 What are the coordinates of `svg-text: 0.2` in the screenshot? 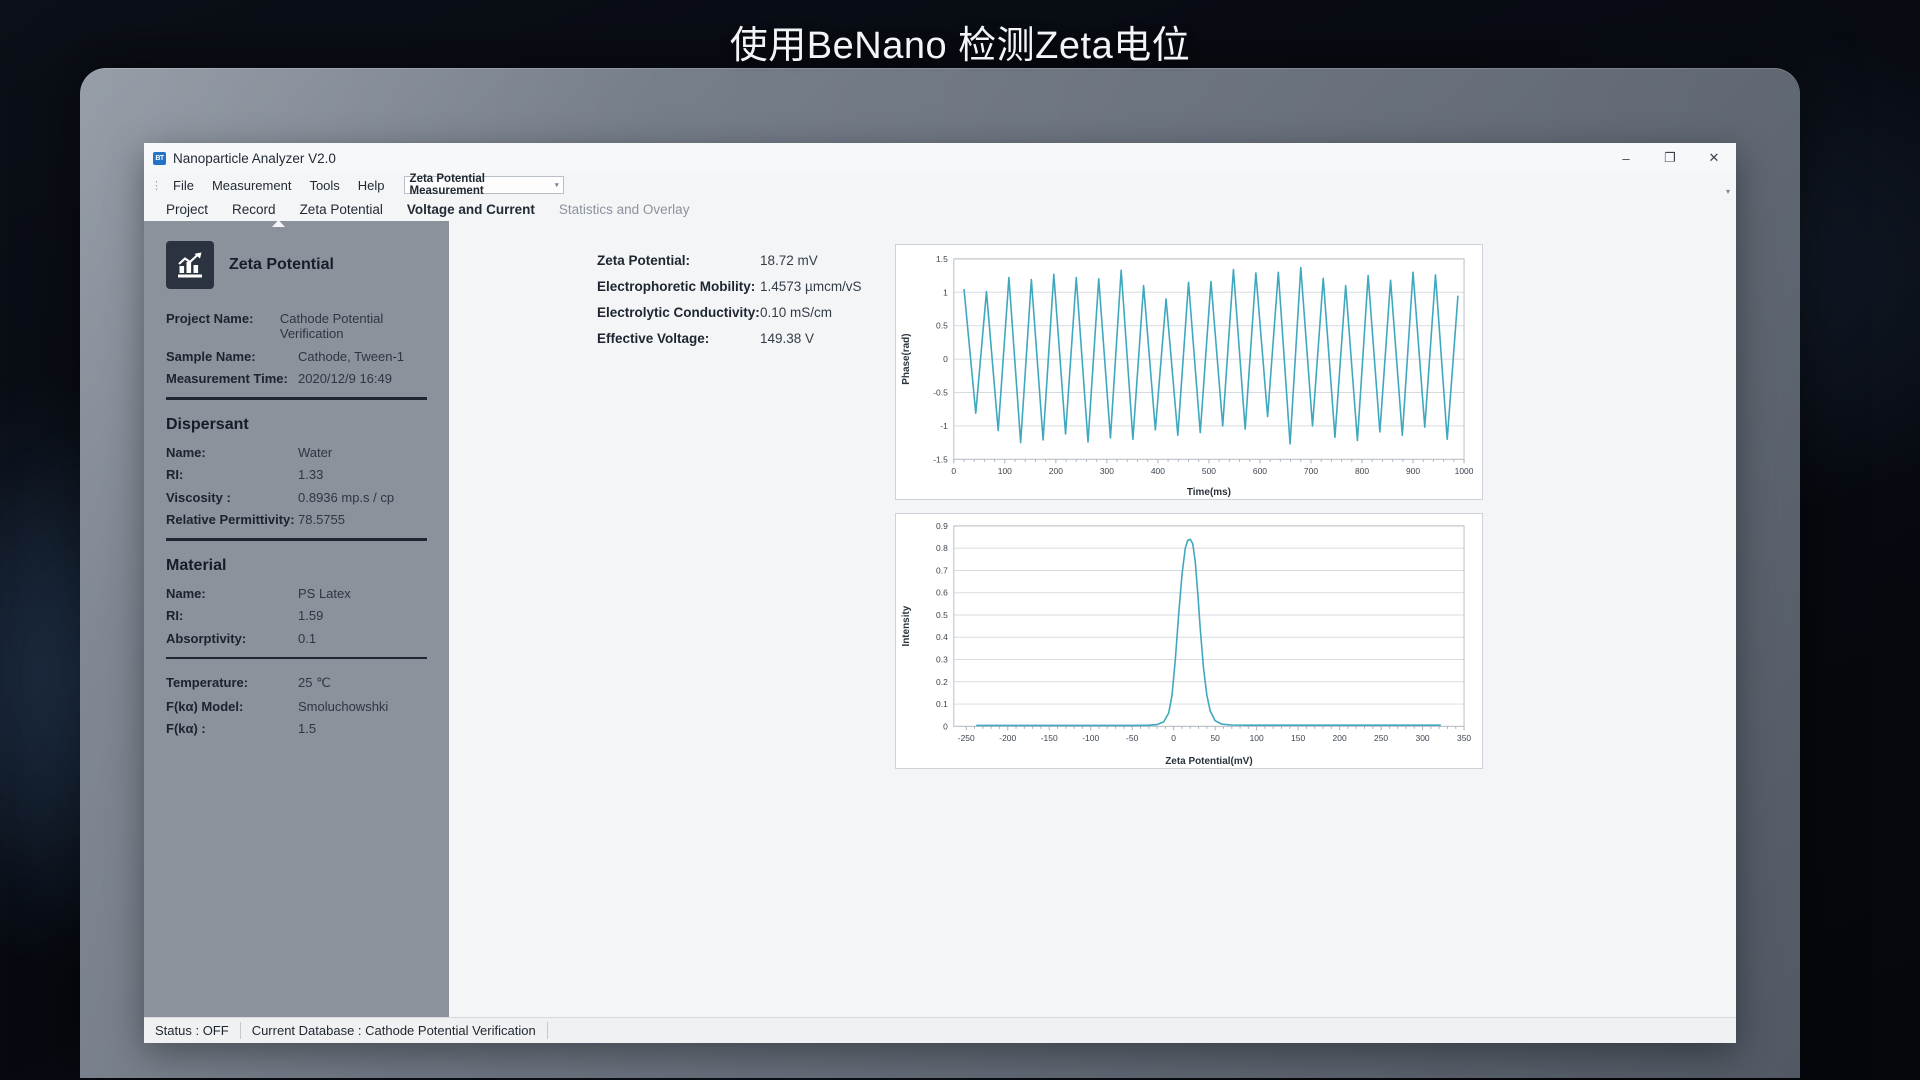 It's located at (942, 682).